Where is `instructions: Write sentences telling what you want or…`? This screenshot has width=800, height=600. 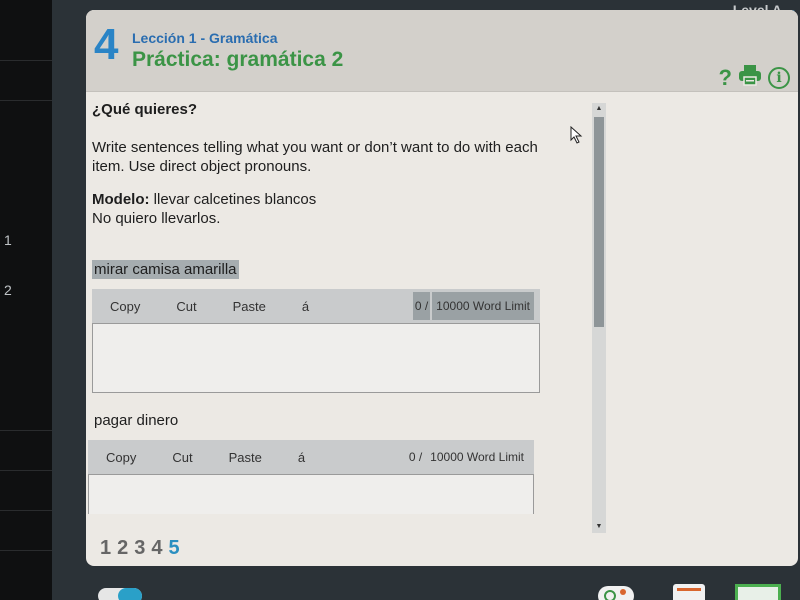 instructions: Write sentences telling what you want or… is located at coordinates (315, 157).